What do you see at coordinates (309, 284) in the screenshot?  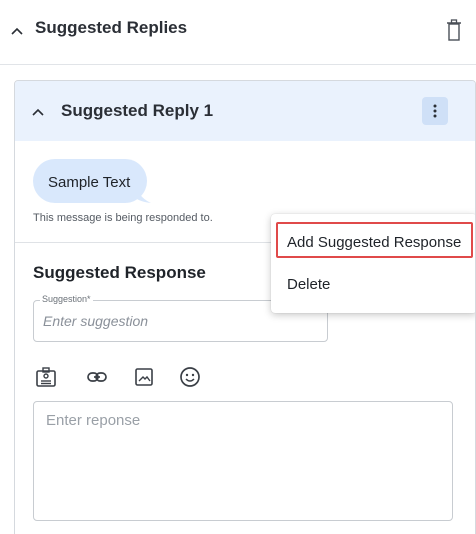 I see `menu-item-label: Delete` at bounding box center [309, 284].